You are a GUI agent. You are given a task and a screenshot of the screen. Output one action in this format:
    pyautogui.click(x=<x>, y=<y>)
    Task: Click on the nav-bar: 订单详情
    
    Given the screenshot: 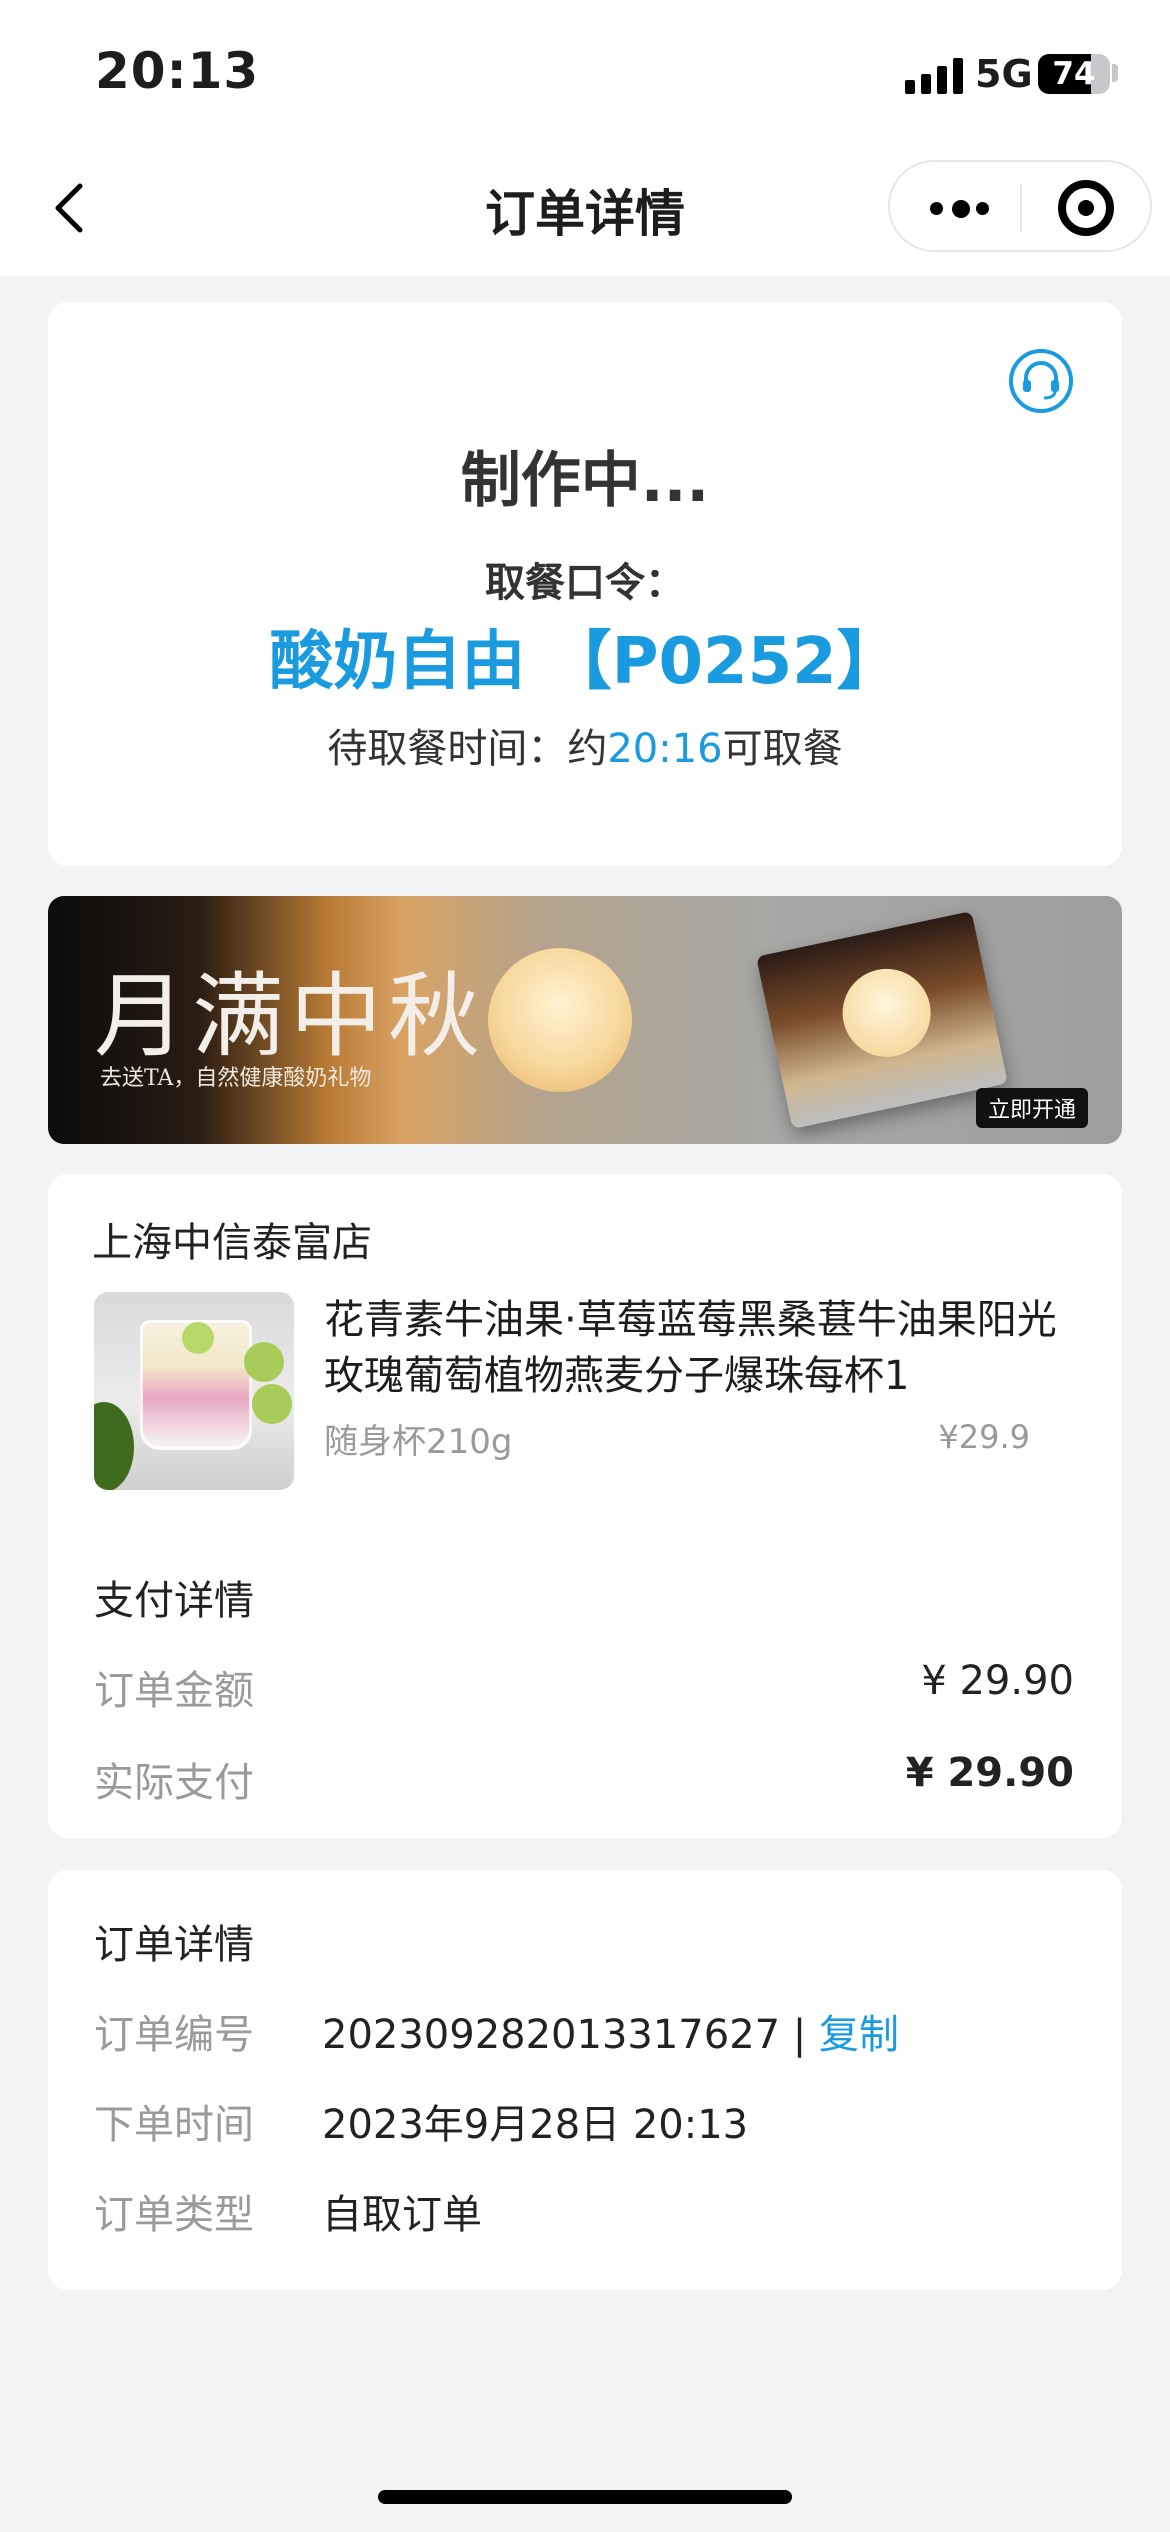 What is the action you would take?
    pyautogui.click(x=585, y=213)
    